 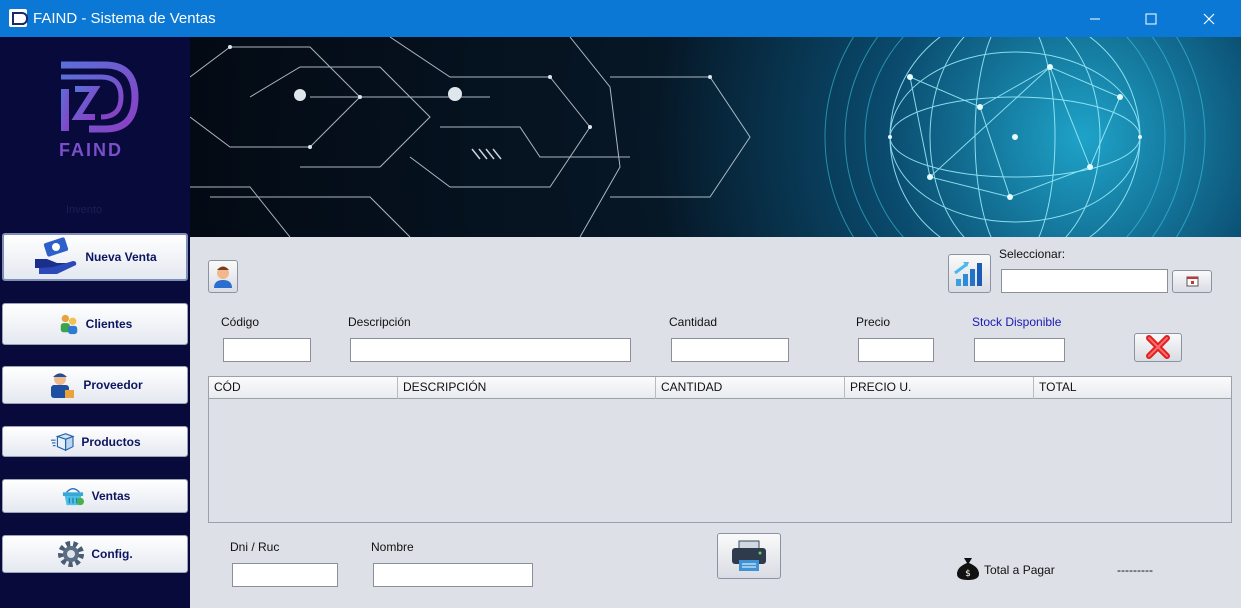 I want to click on window-title: FAIND - Sistema de Ventas, so click(x=124, y=18).